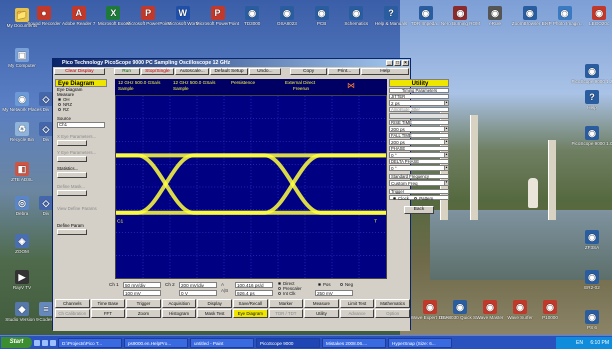 The height and width of the screenshot is (349, 612). Describe the element at coordinates (288, 342) in the screenshot. I see `task-button-picoscope-9000: PicoScope 9000` at that location.